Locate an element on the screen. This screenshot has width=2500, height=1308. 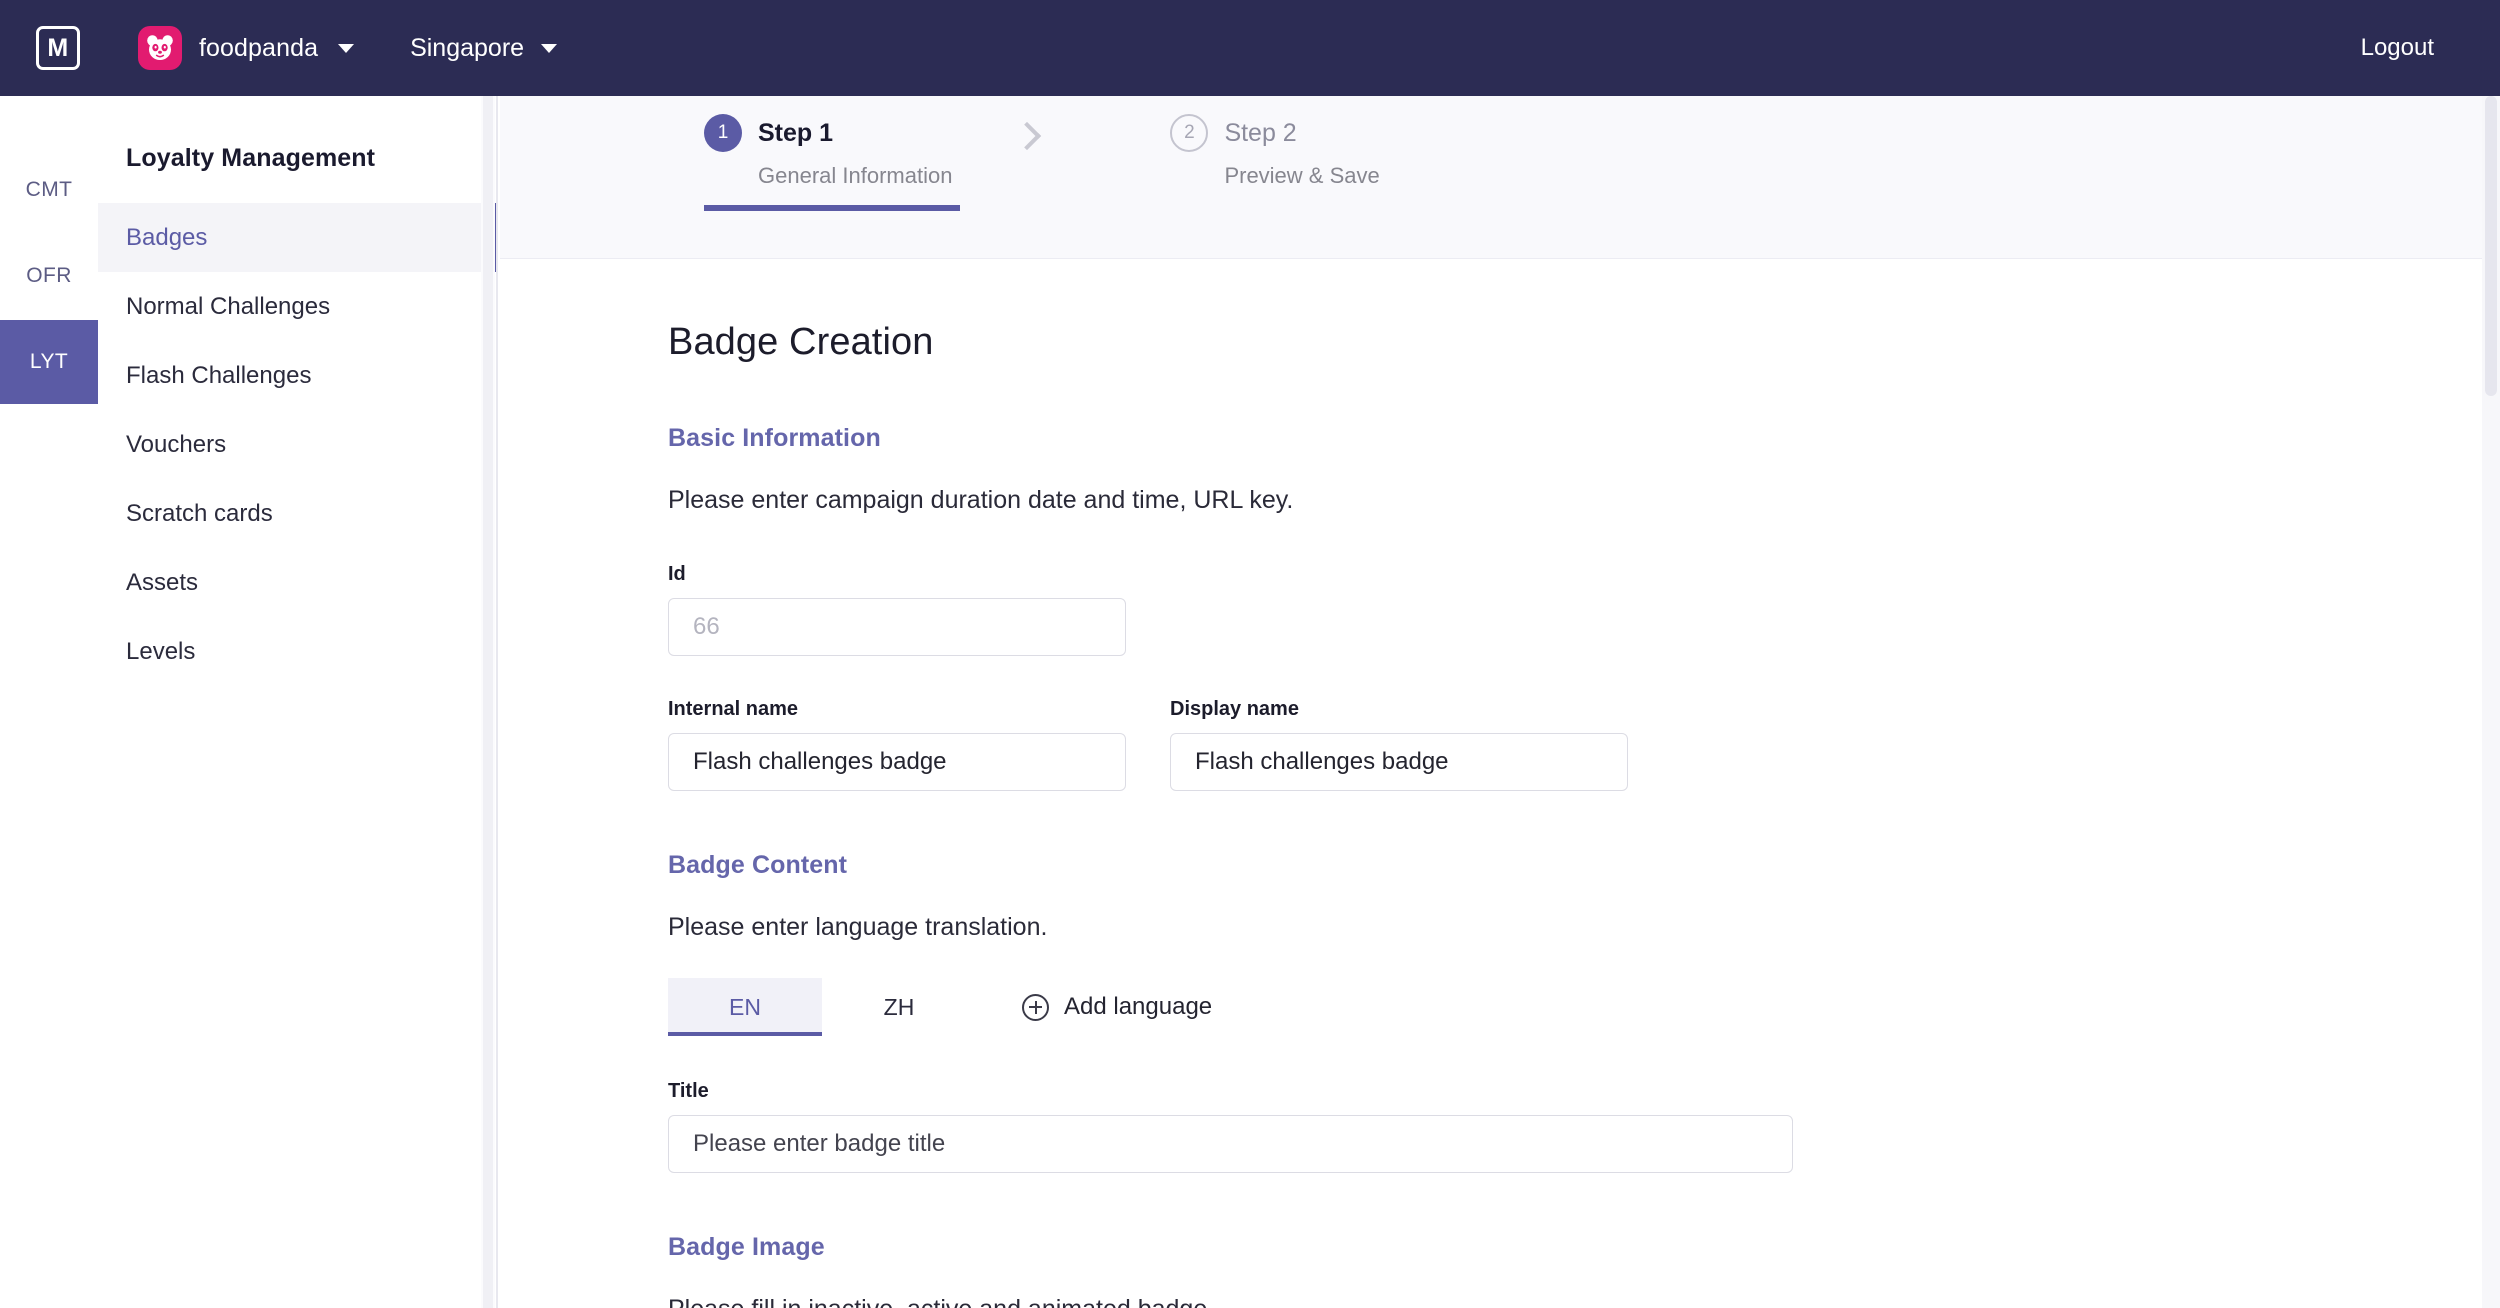
sidebar-item-badges: Badges is located at coordinates (297, 237).